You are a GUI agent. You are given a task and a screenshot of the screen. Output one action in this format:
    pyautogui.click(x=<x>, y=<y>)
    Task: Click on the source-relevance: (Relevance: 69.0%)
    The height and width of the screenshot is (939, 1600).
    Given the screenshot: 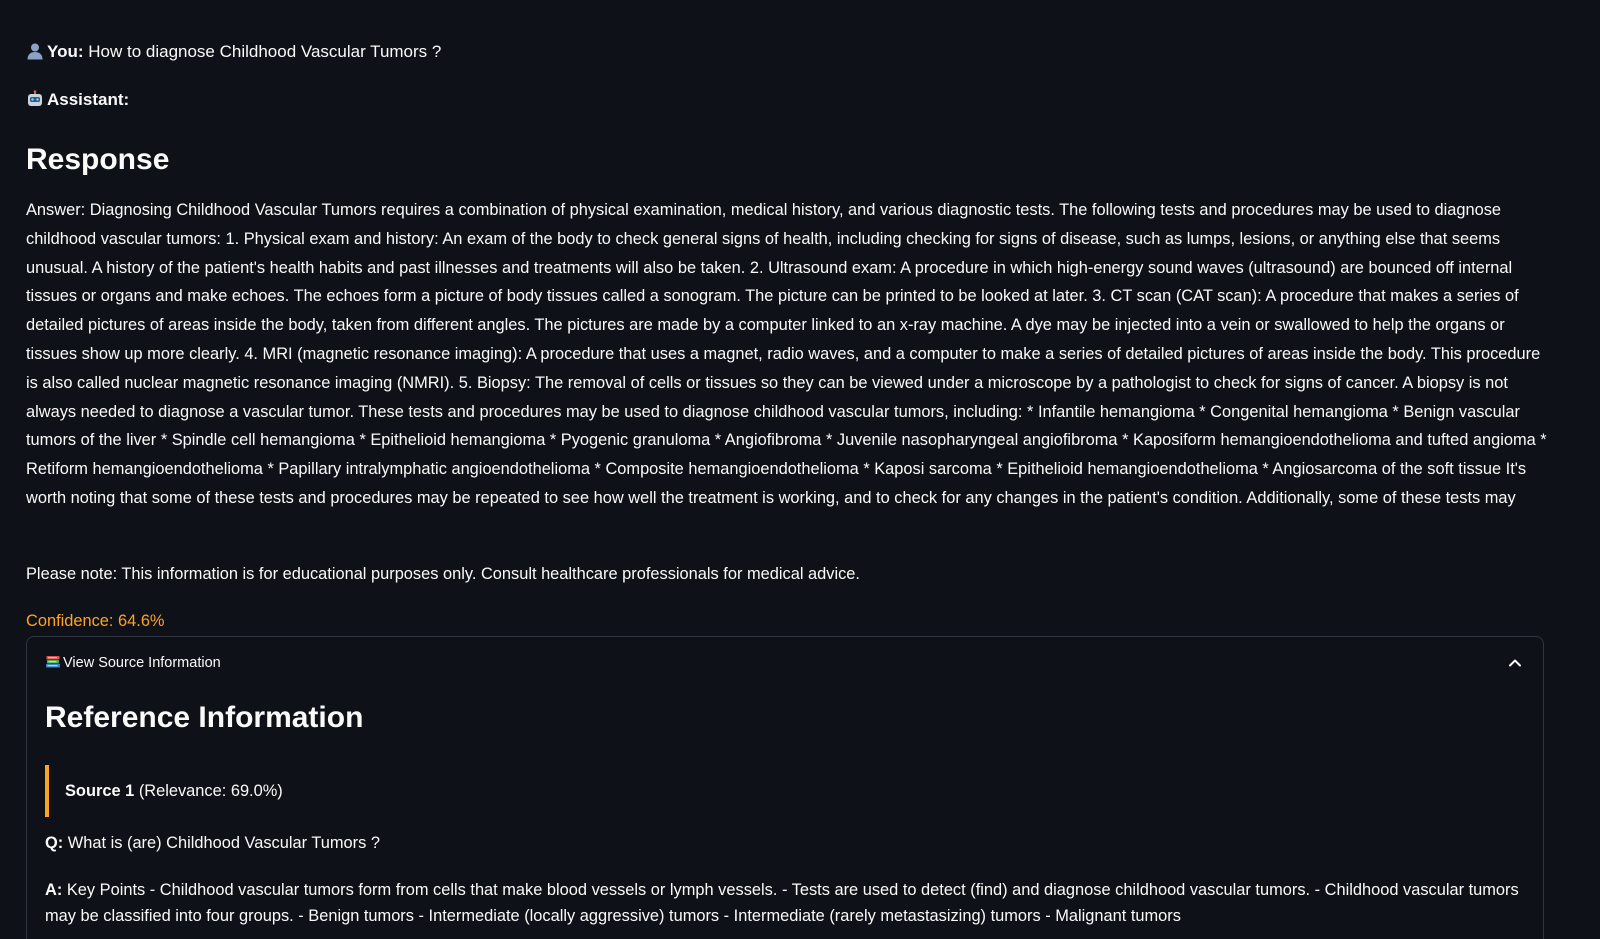 What is the action you would take?
    pyautogui.click(x=210, y=791)
    